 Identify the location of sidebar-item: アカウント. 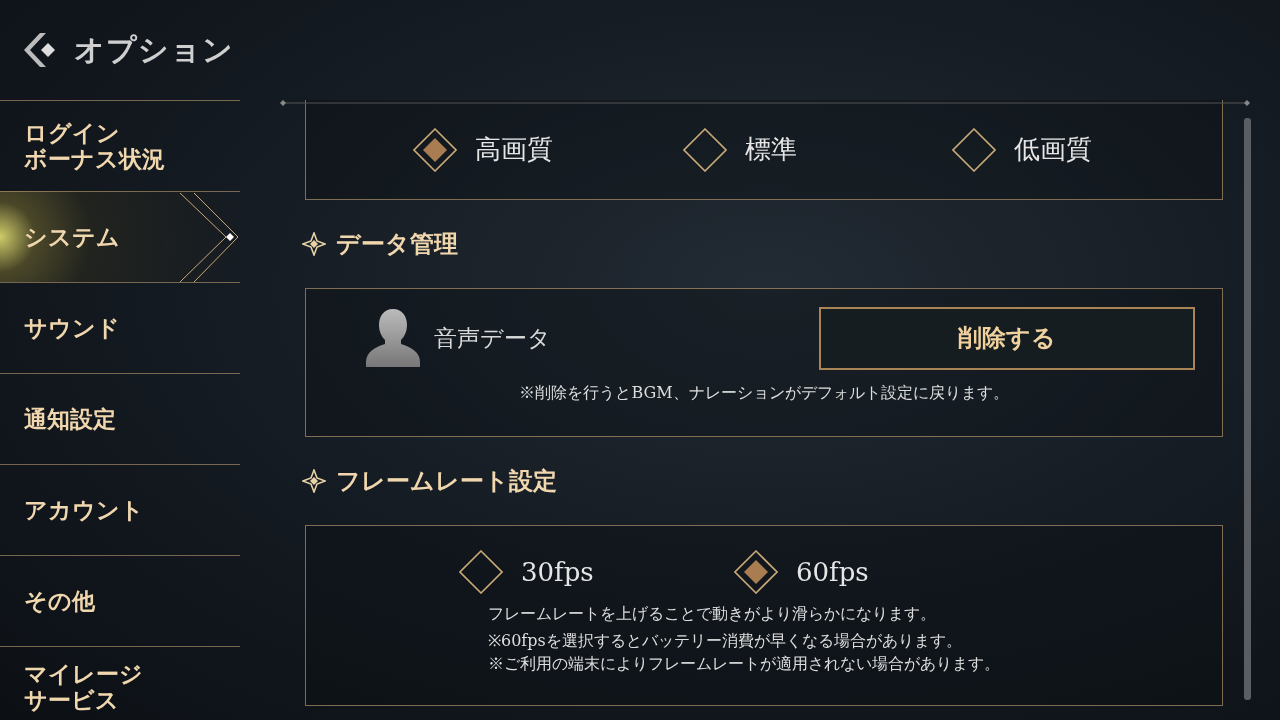
(120, 509).